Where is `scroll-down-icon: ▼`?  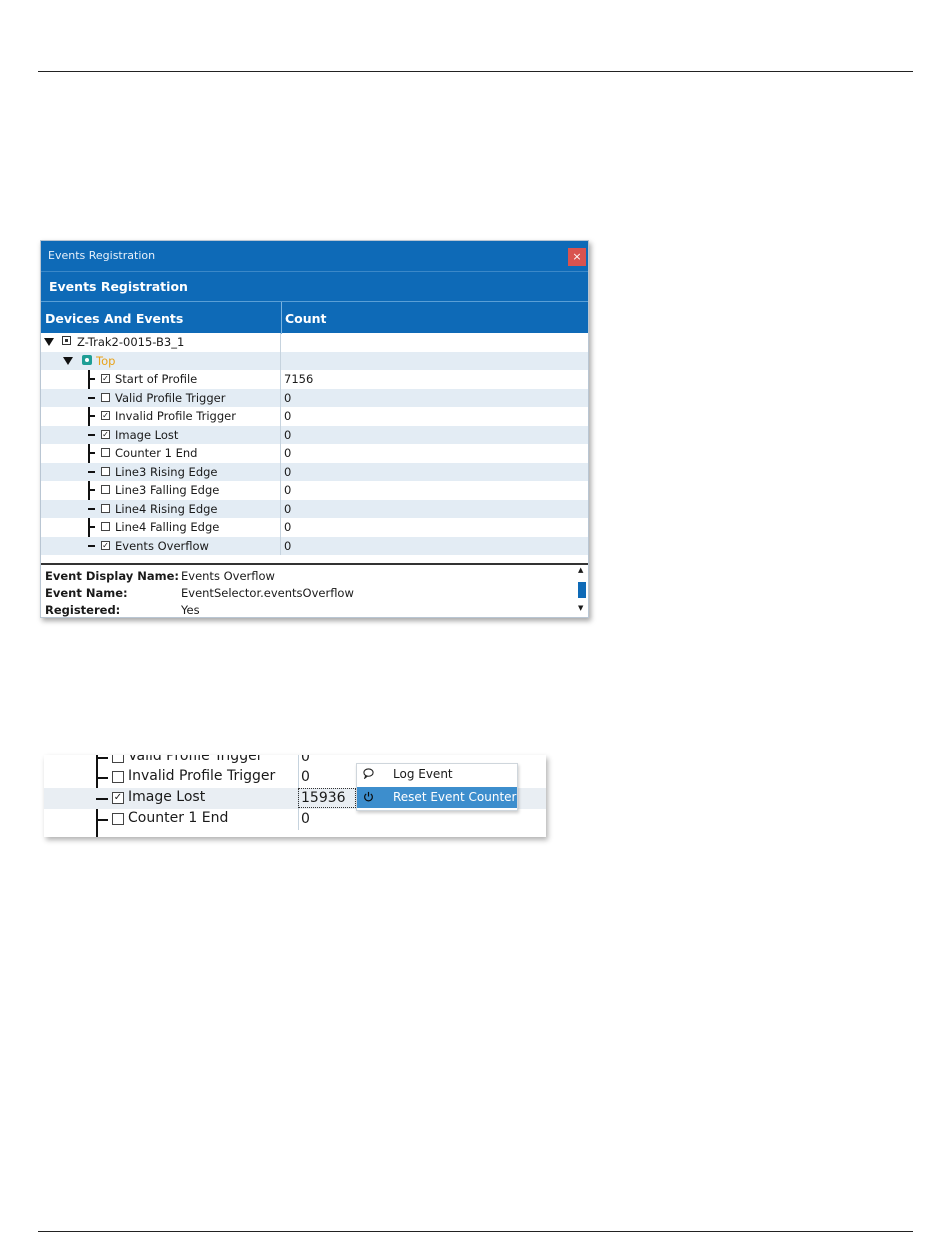
scroll-down-icon: ▼ is located at coordinates (580, 608).